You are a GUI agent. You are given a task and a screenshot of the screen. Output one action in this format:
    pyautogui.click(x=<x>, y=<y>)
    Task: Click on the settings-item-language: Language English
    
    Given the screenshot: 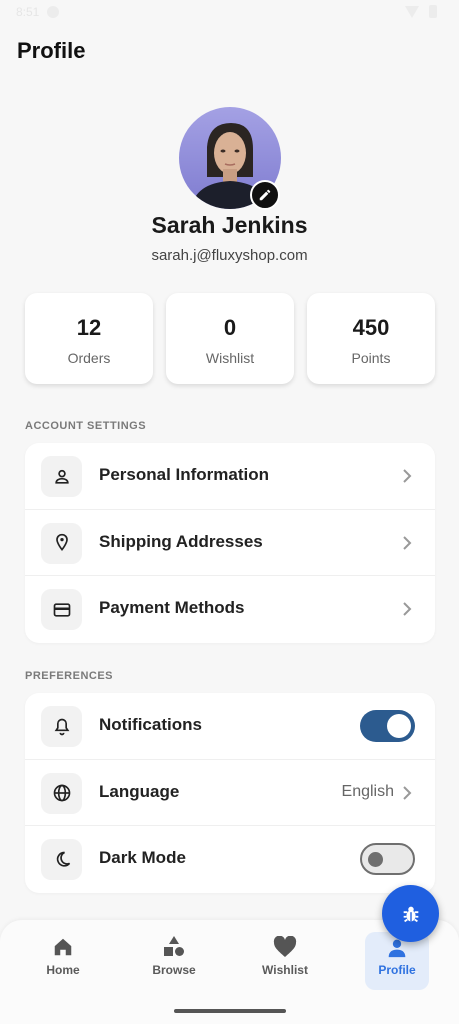 What is the action you would take?
    pyautogui.click(x=230, y=793)
    